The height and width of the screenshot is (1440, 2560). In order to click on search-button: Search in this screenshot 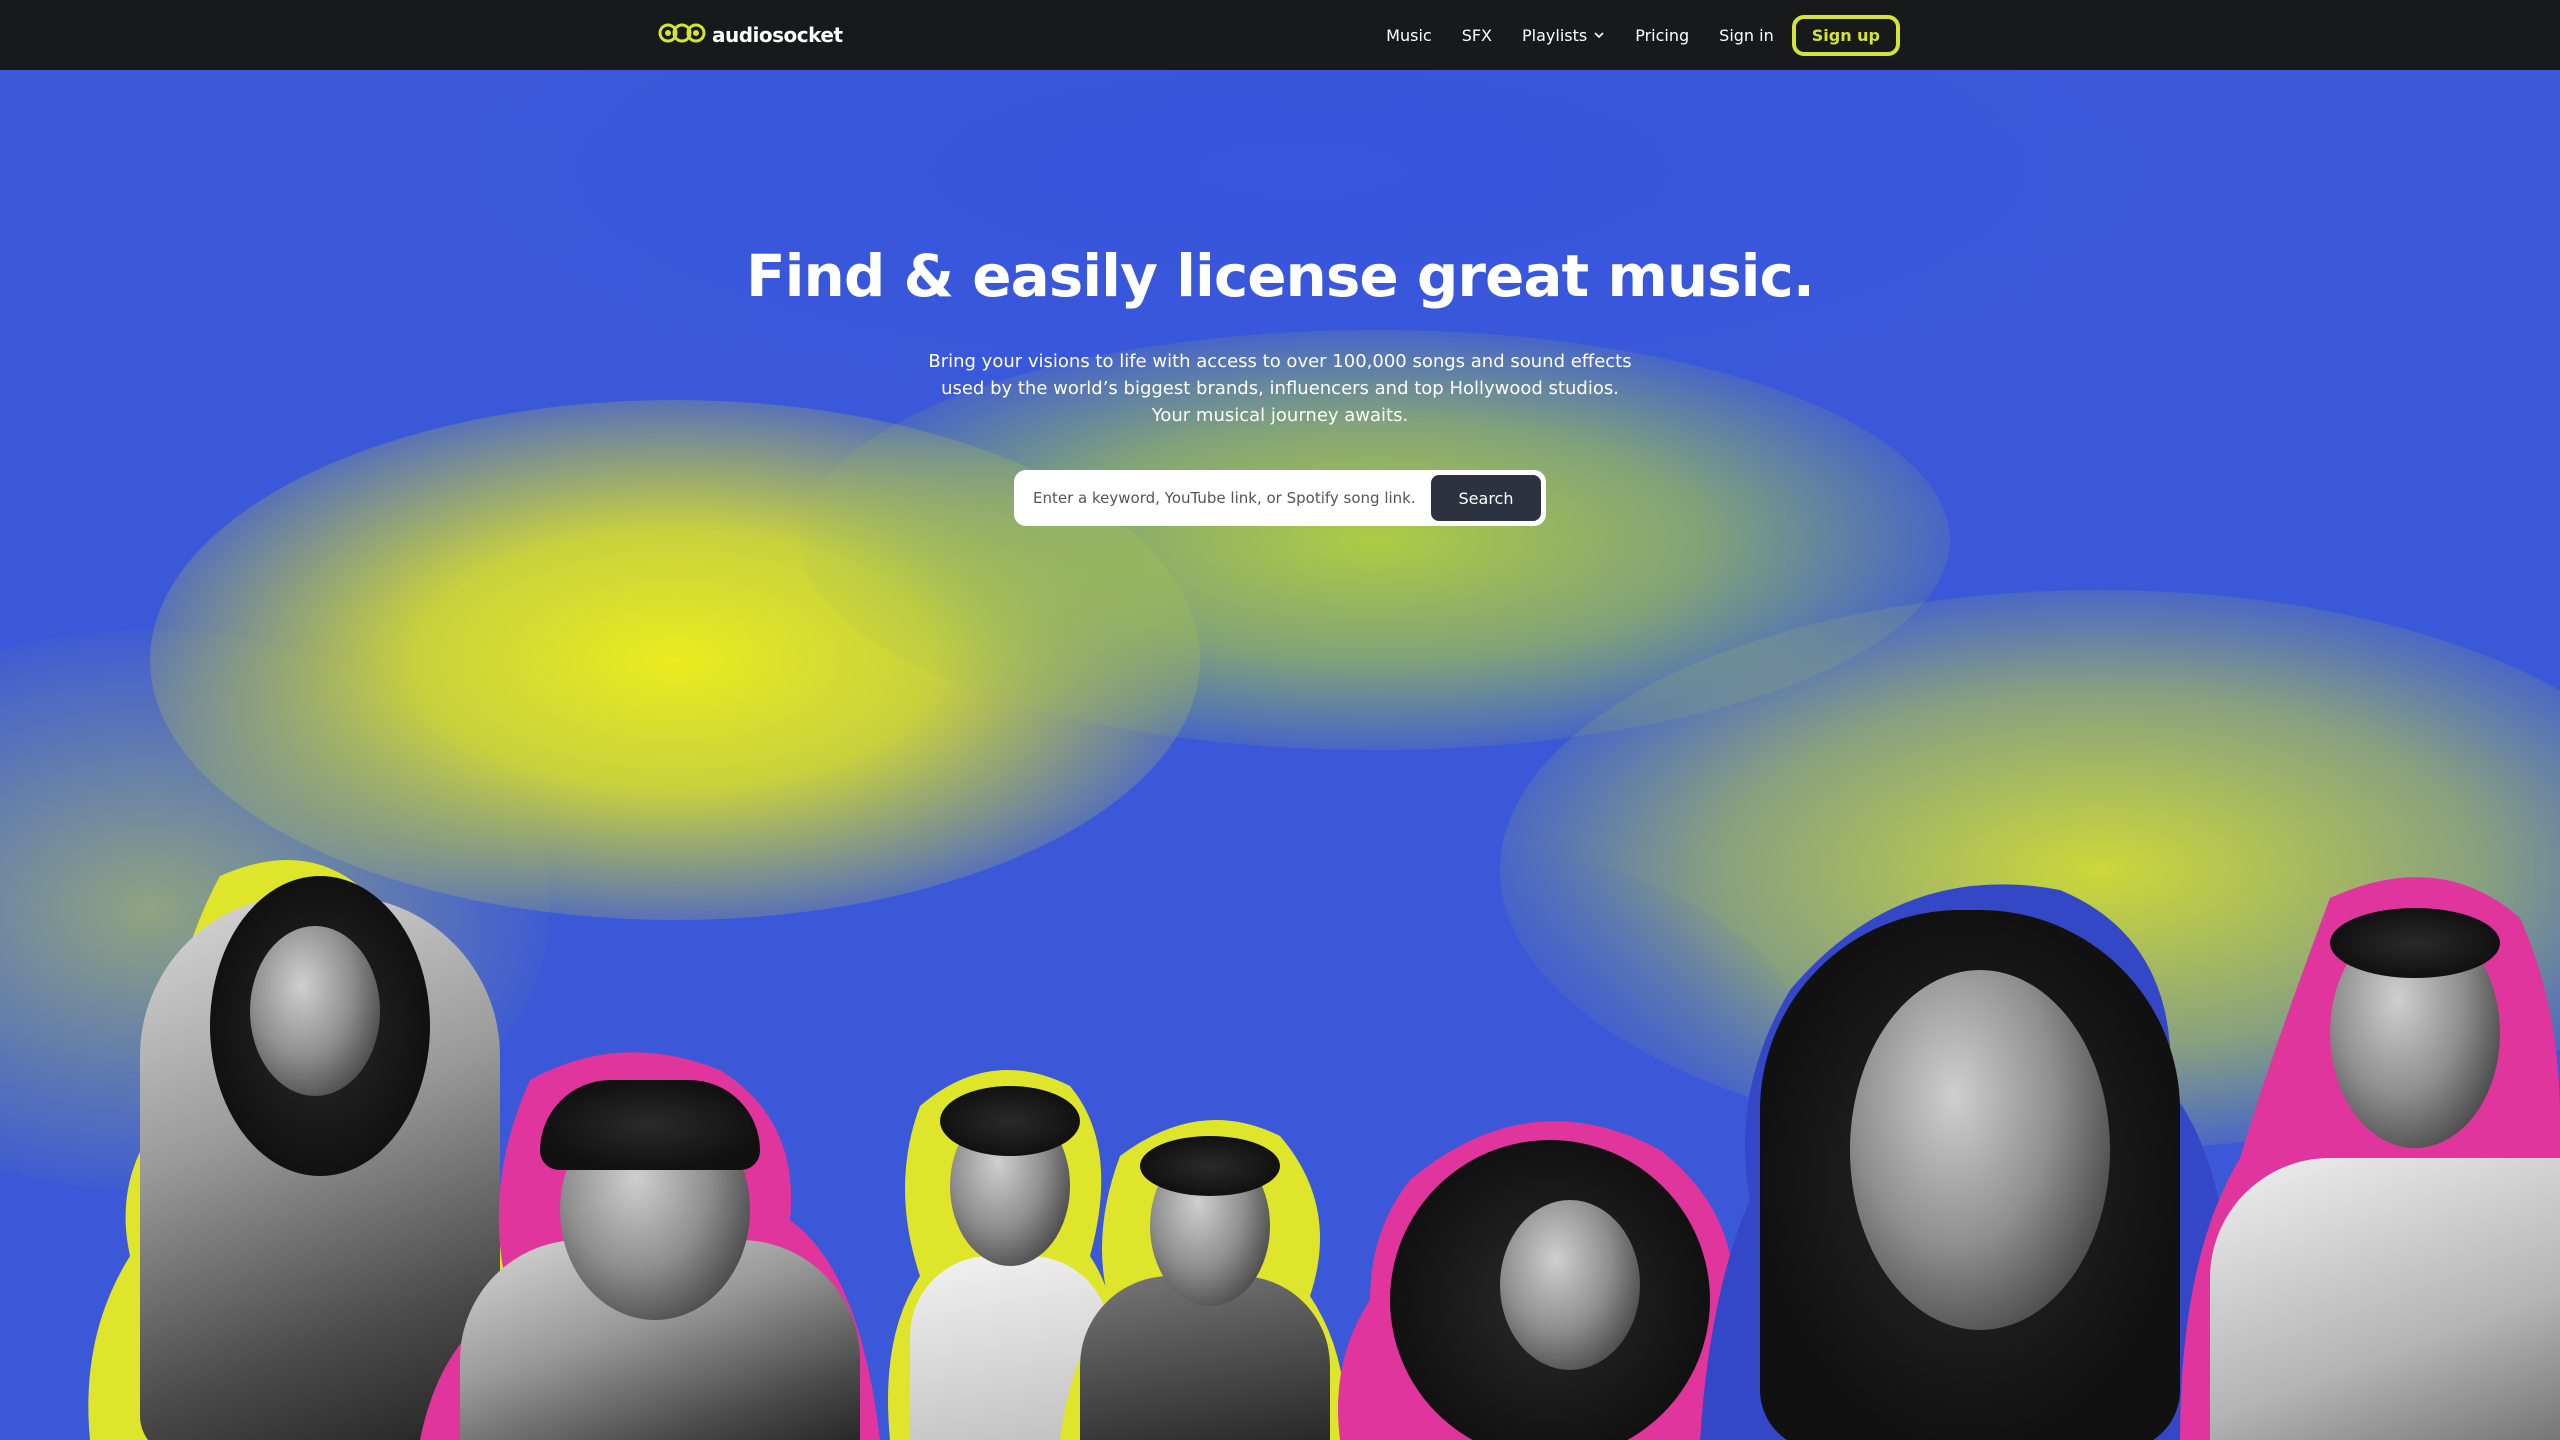, I will do `click(1486, 498)`.